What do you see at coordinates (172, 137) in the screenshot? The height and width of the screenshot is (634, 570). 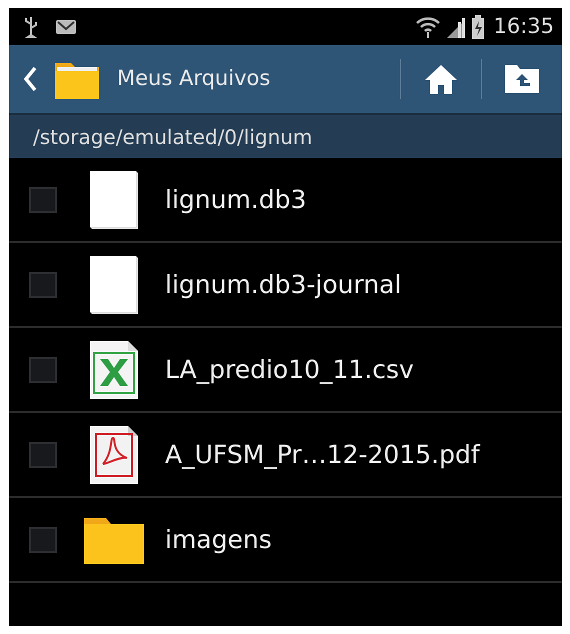 I see `folder-path: /storage/emulated/0/lignum` at bounding box center [172, 137].